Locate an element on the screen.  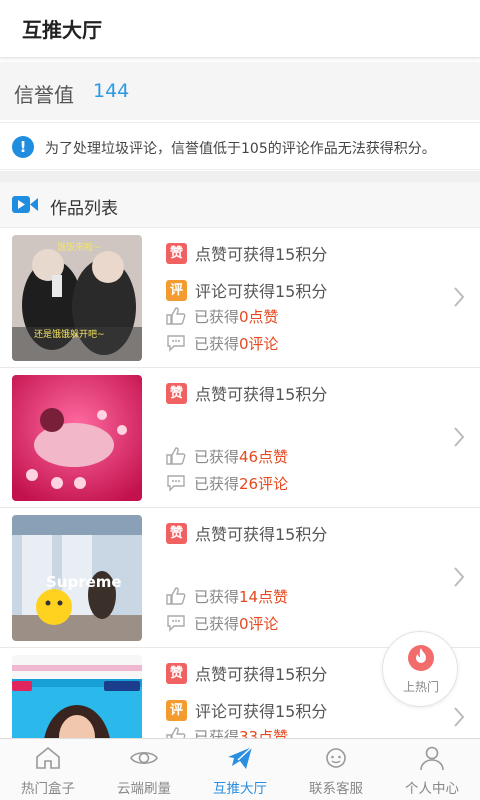
likes-received: 已获得 14点赞 is located at coordinates (227, 596).